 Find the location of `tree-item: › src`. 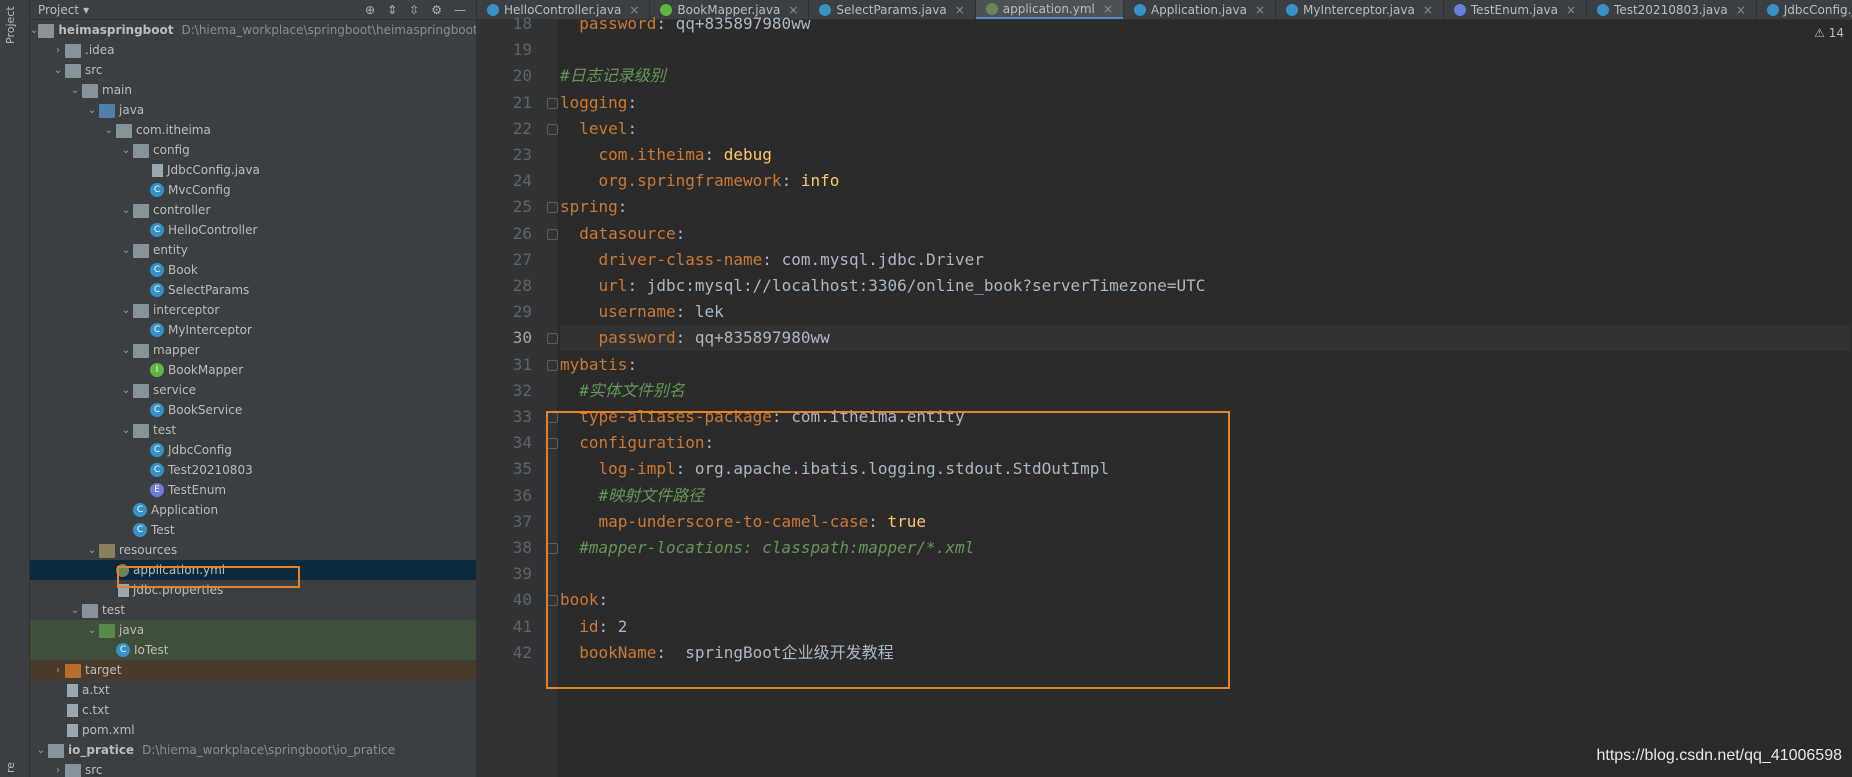

tree-item: › src is located at coordinates (253, 768).